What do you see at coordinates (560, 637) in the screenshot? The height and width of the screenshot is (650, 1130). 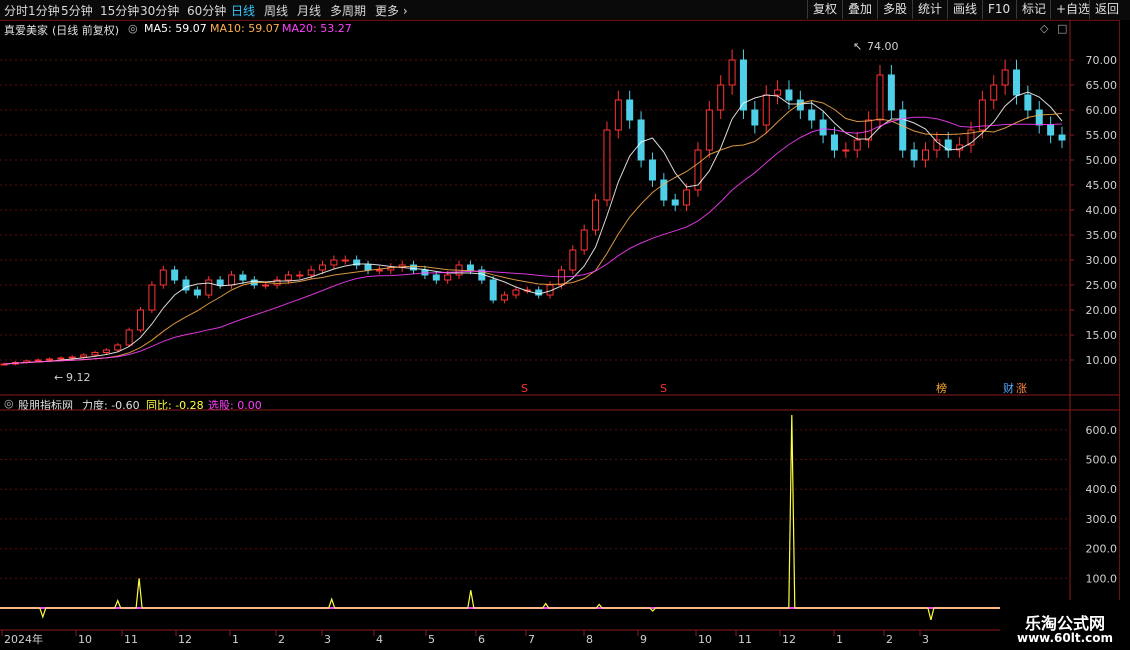 I see `date-x-axis: 2024年 10 11 12 1 2 3 4 5 6 7 8 9 10 11 12 1 2 3` at bounding box center [560, 637].